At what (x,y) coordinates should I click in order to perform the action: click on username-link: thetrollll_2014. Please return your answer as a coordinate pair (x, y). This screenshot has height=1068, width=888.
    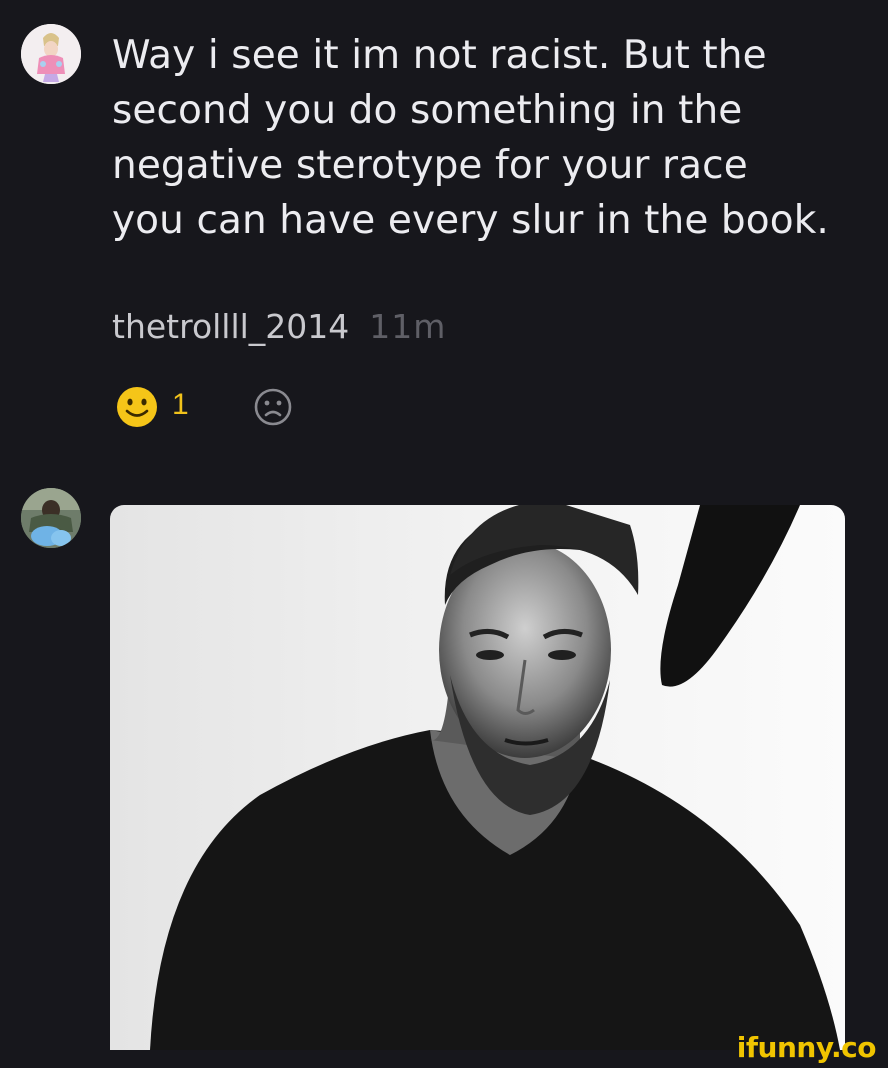
    Looking at the image, I should click on (230, 326).